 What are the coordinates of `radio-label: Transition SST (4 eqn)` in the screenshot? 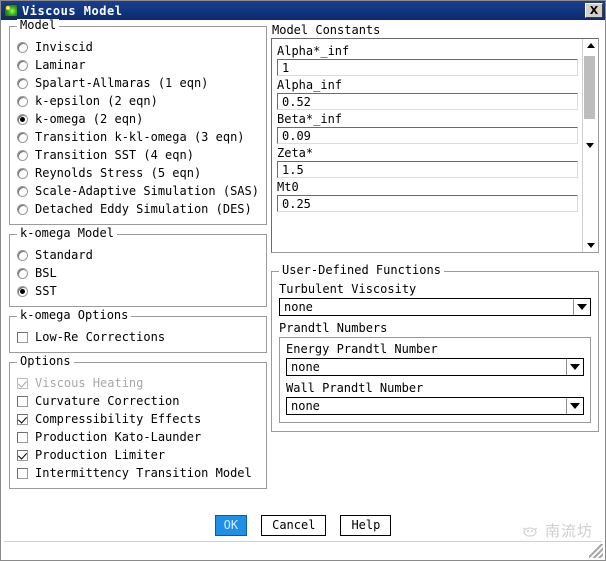 It's located at (114, 155).